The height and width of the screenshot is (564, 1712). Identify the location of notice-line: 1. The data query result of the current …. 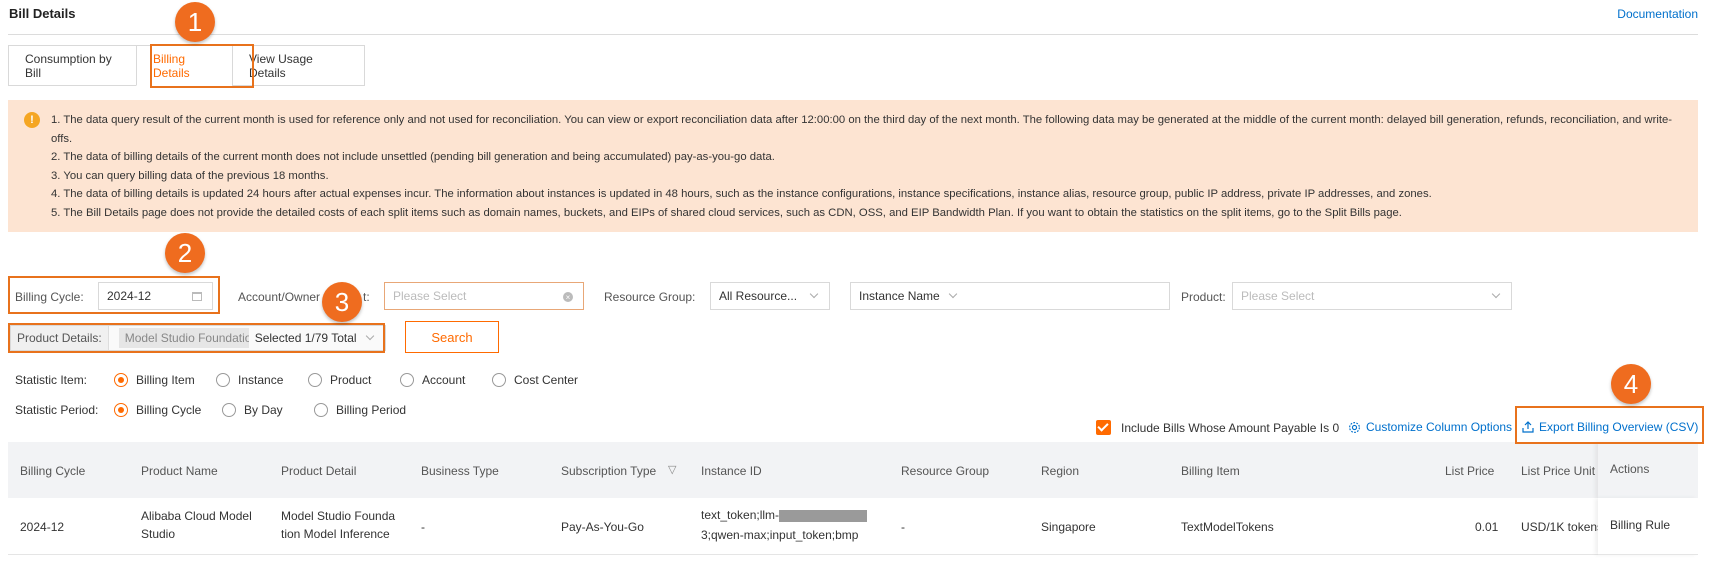
(862, 129).